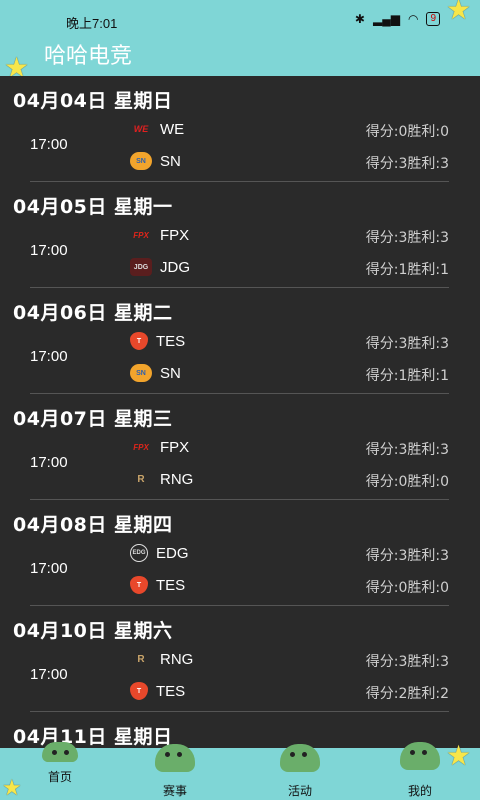  I want to click on tab-label: 赛事, so click(174, 791).